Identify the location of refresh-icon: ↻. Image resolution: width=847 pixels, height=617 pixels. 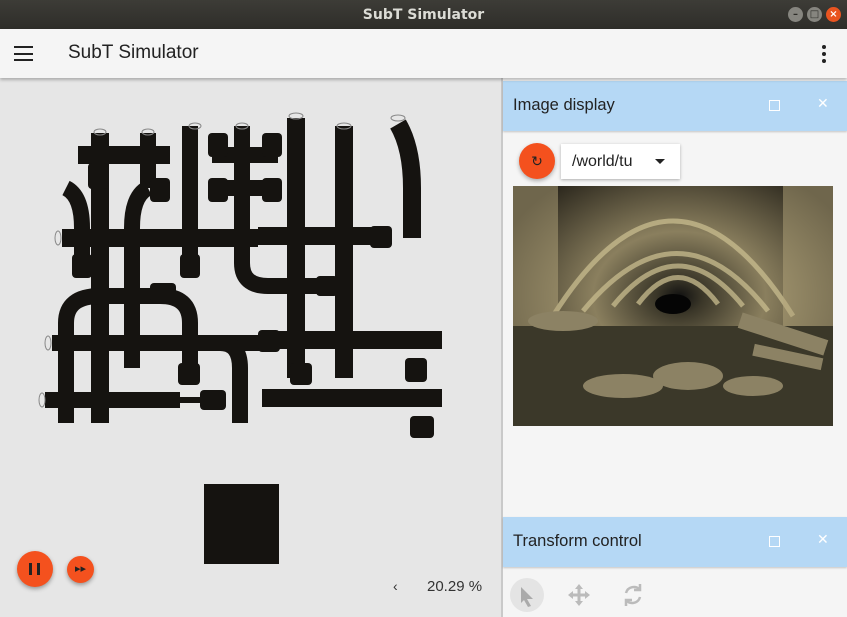
(537, 161).